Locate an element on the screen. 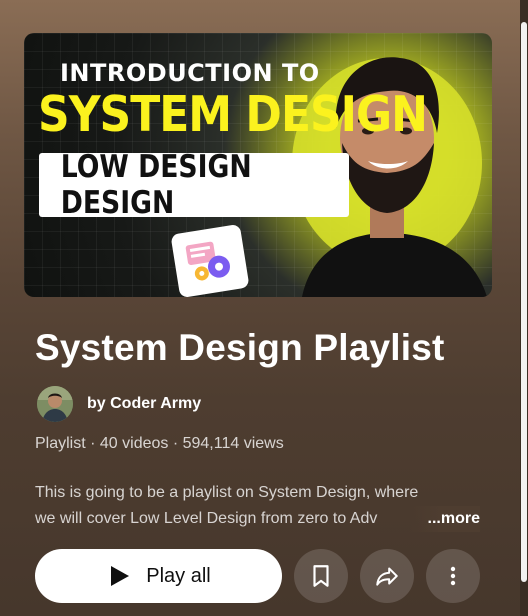 The height and width of the screenshot is (616, 528). bookmark-icon is located at coordinates (321, 576).